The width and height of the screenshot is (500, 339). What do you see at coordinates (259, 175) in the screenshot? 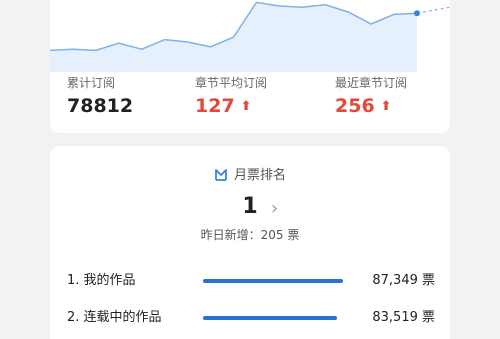
I see `ranking-title: 月票排名` at bounding box center [259, 175].